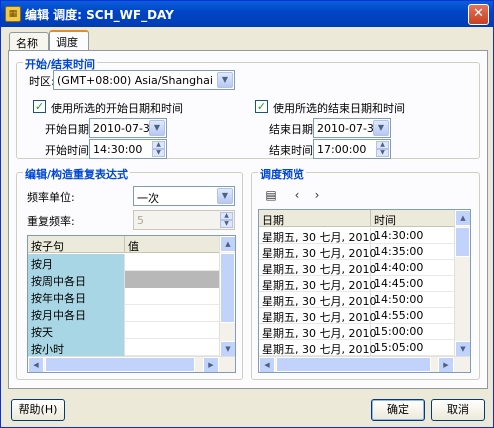 Image resolution: width=494 pixels, height=428 pixels. What do you see at coordinates (357, 268) in the screenshot?
I see `table-row: 星期五, 30 七月, 2010 14:40:00` at bounding box center [357, 268].